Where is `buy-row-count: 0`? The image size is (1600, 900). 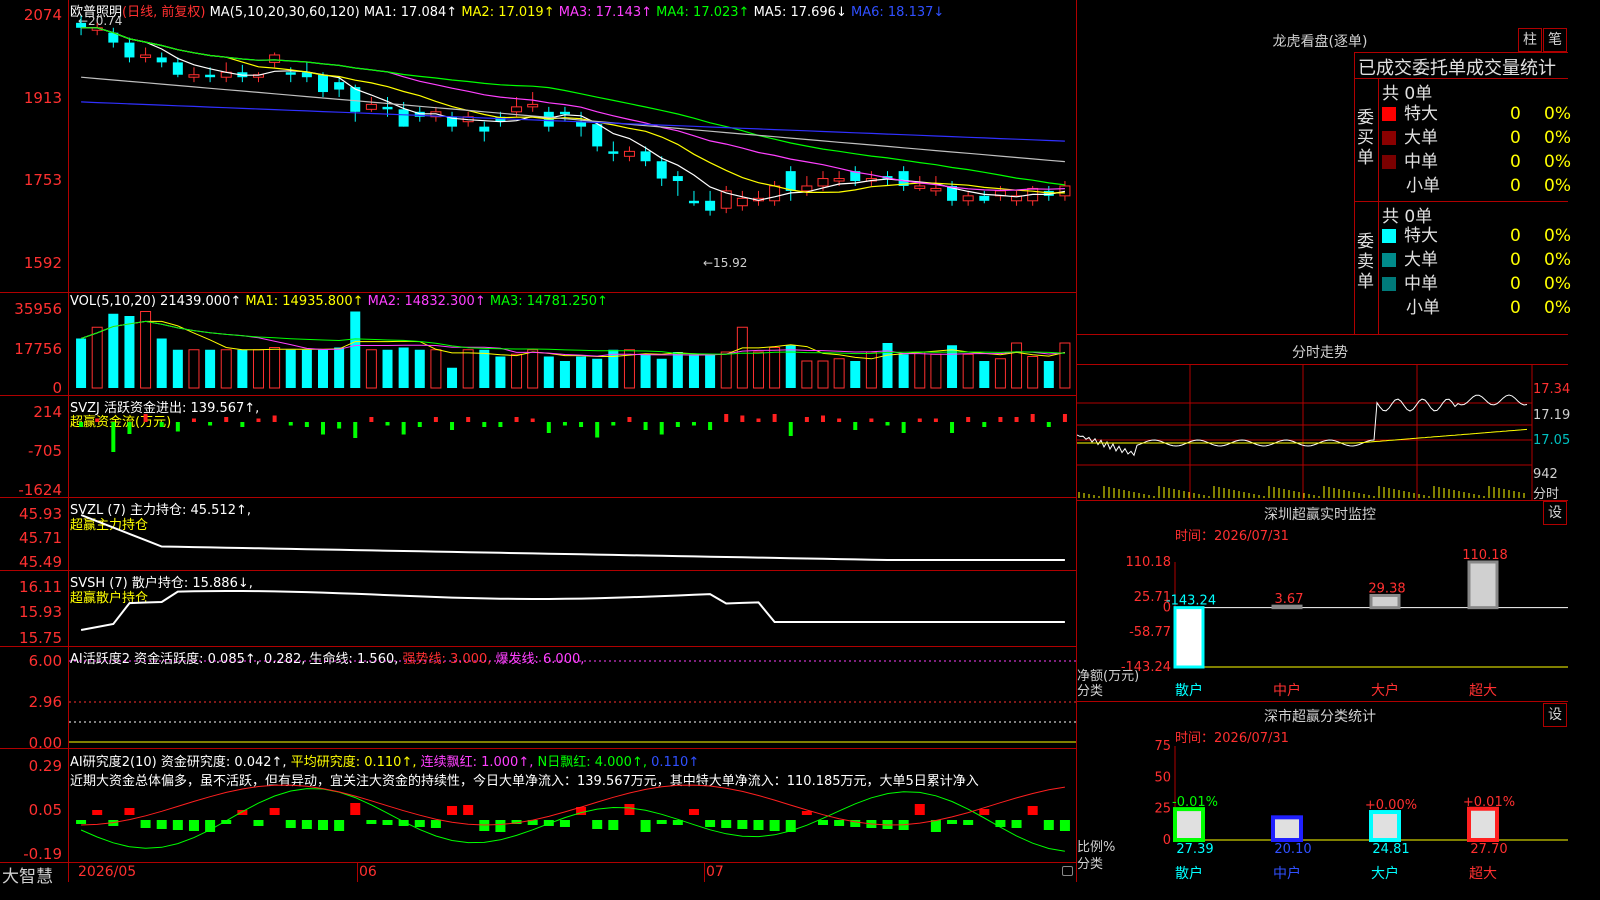 buy-row-count: 0 is located at coordinates (1515, 162).